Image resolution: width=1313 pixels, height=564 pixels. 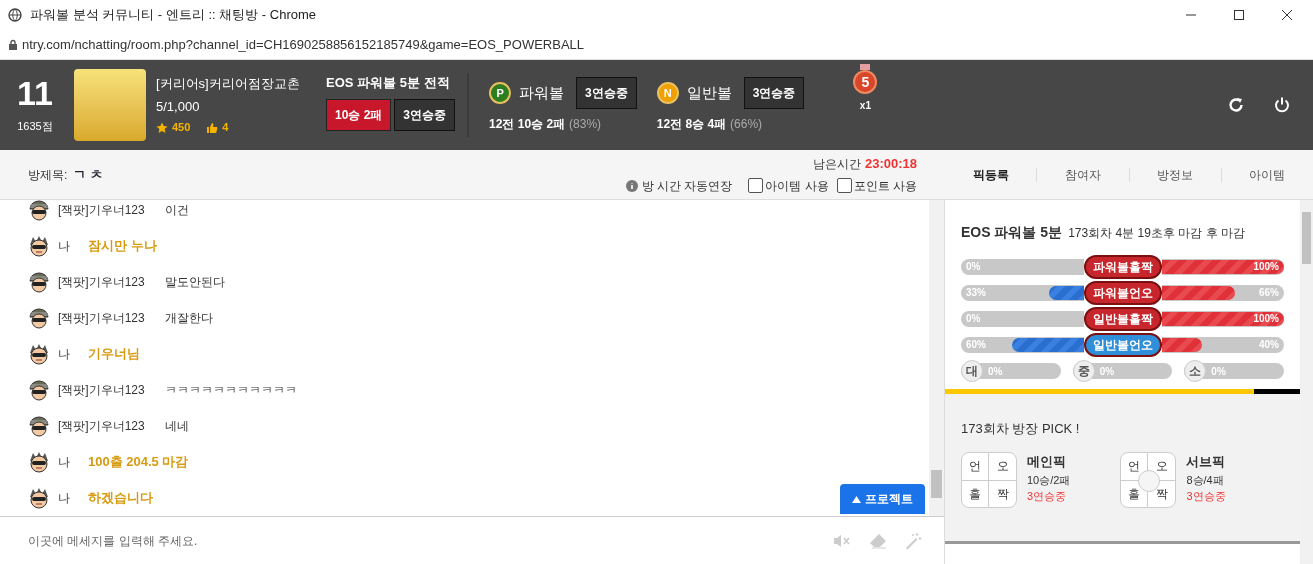 What do you see at coordinates (1012, 232) in the screenshot?
I see `game-title: EOS 파워볼 5분` at bounding box center [1012, 232].